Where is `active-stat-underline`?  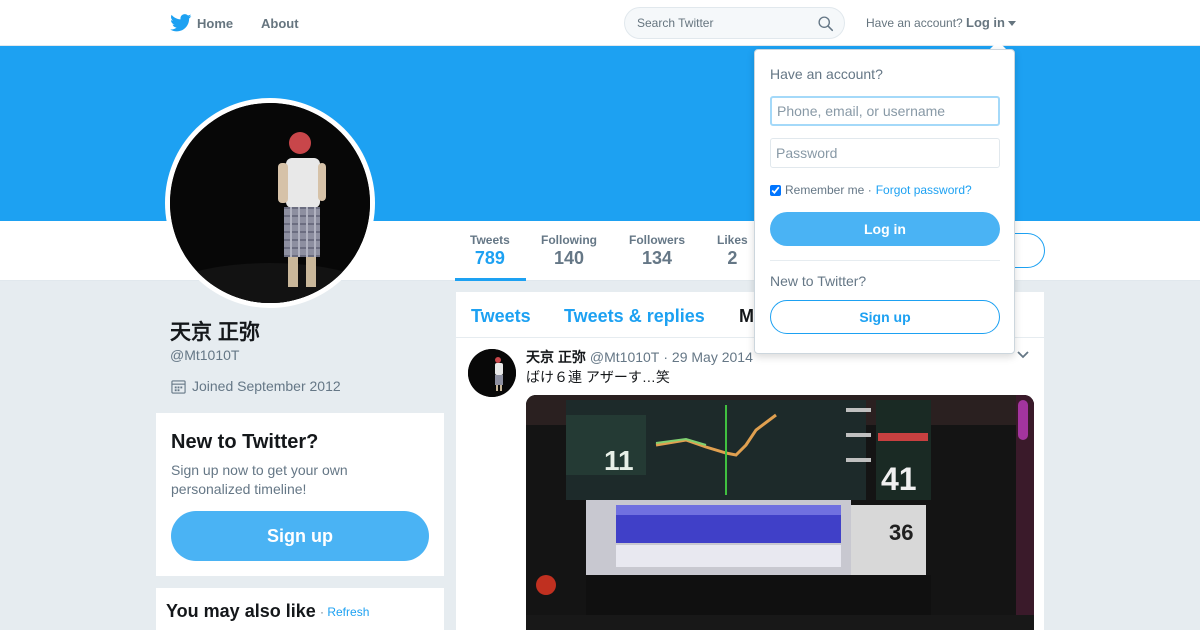 active-stat-underline is located at coordinates (490, 279).